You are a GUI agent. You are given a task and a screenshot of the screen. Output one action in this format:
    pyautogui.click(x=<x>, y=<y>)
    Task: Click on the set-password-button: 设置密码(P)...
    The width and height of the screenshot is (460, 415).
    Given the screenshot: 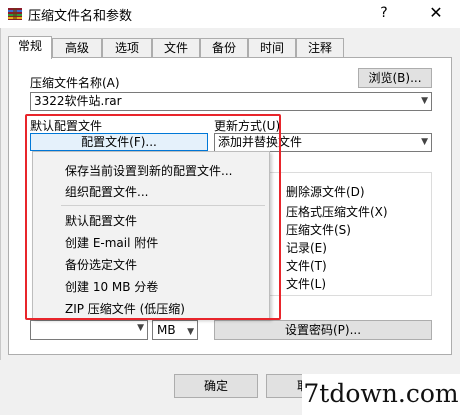 What is the action you would take?
    pyautogui.click(x=323, y=330)
    